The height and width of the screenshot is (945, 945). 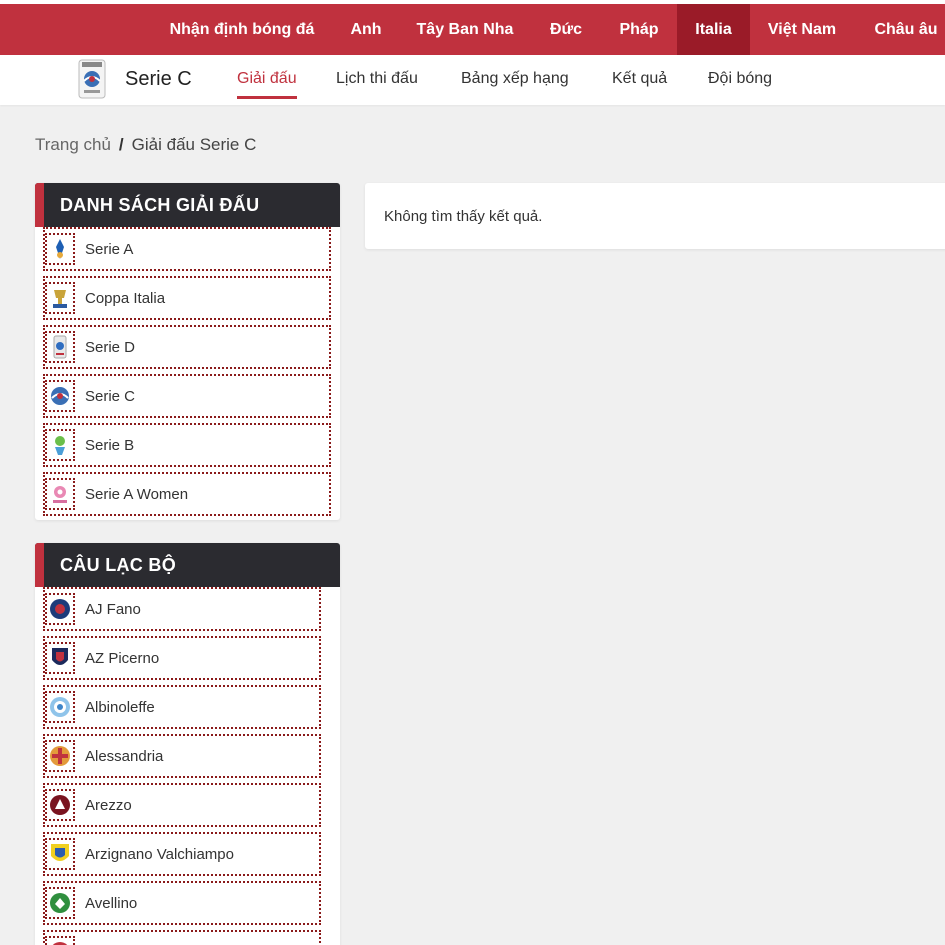 What do you see at coordinates (639, 29) in the screenshot?
I see `top-nav-item-france: Pháp` at bounding box center [639, 29].